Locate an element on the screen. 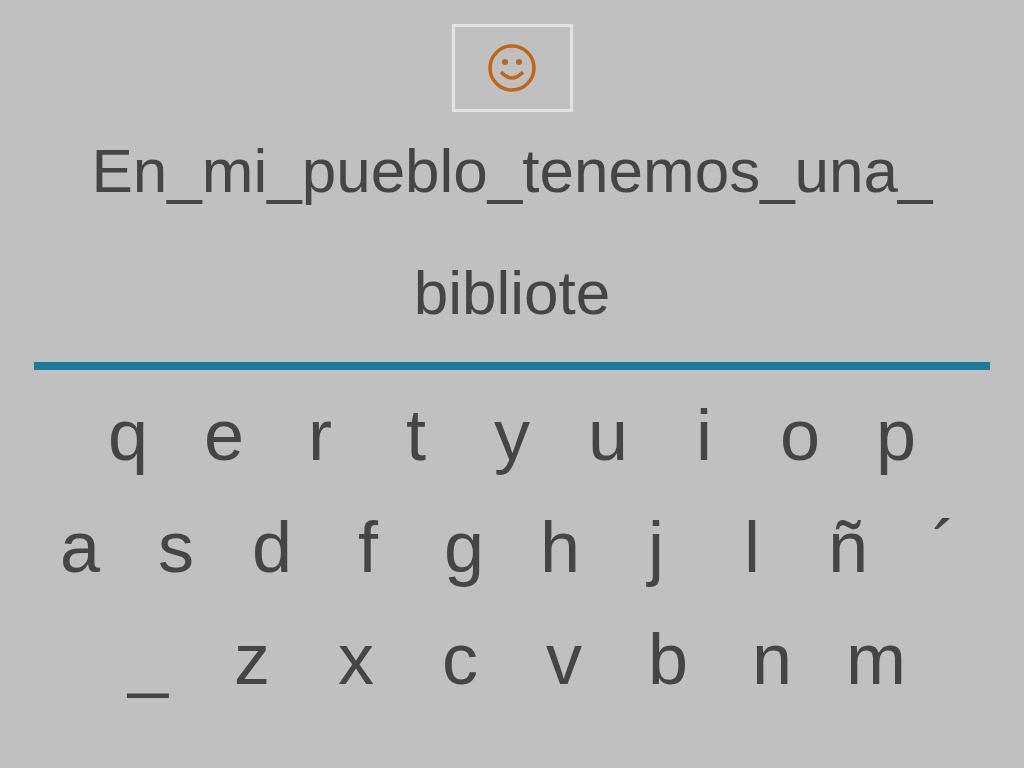 Image resolution: width=1024 pixels, height=768 pixels. letter-key: _ is located at coordinates (148, 659).